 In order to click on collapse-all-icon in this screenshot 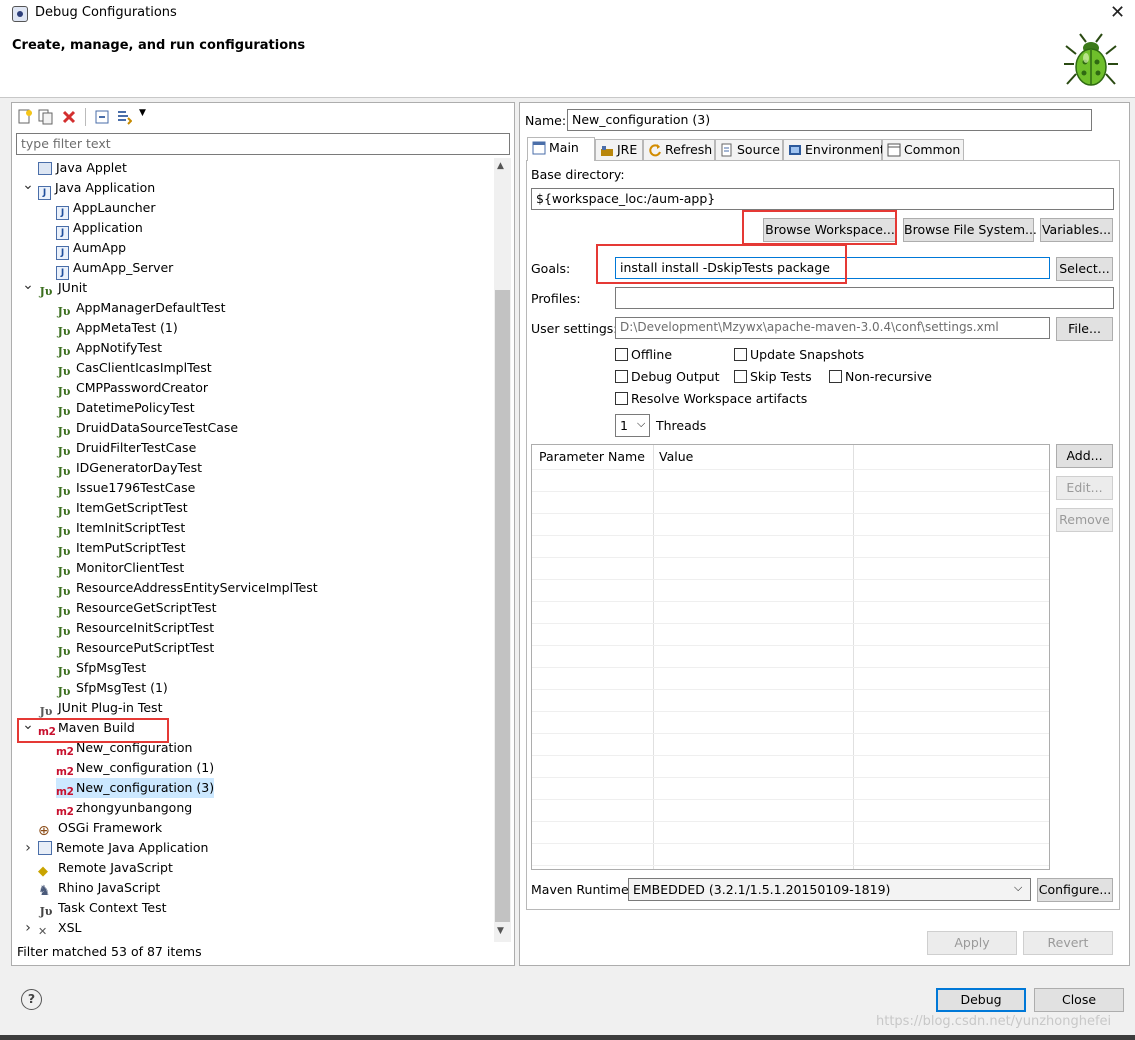, I will do `click(102, 117)`.